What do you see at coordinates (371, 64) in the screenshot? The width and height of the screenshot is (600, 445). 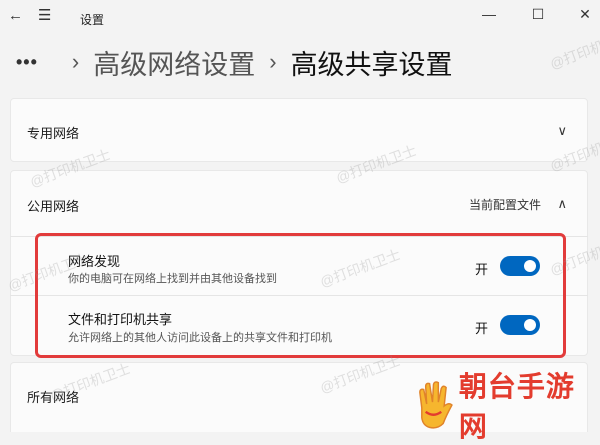 I see `page-title: 高级共享设置` at bounding box center [371, 64].